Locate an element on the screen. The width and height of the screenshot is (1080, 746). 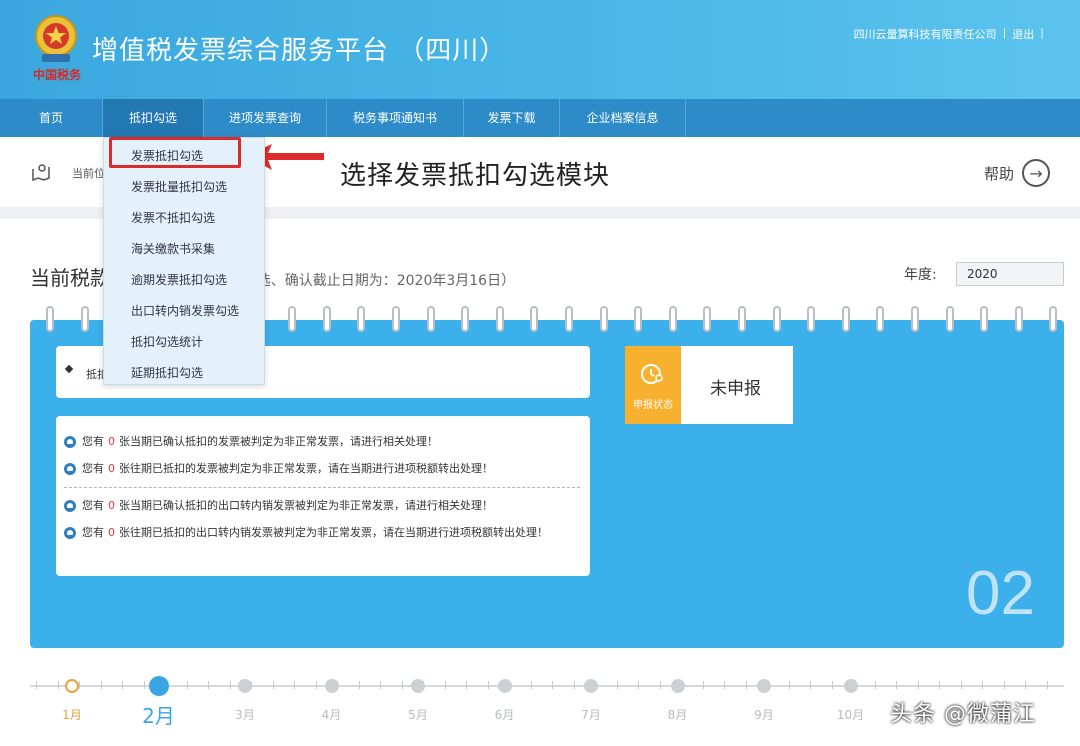
timeline-month-label: 8月 is located at coordinates (678, 714).